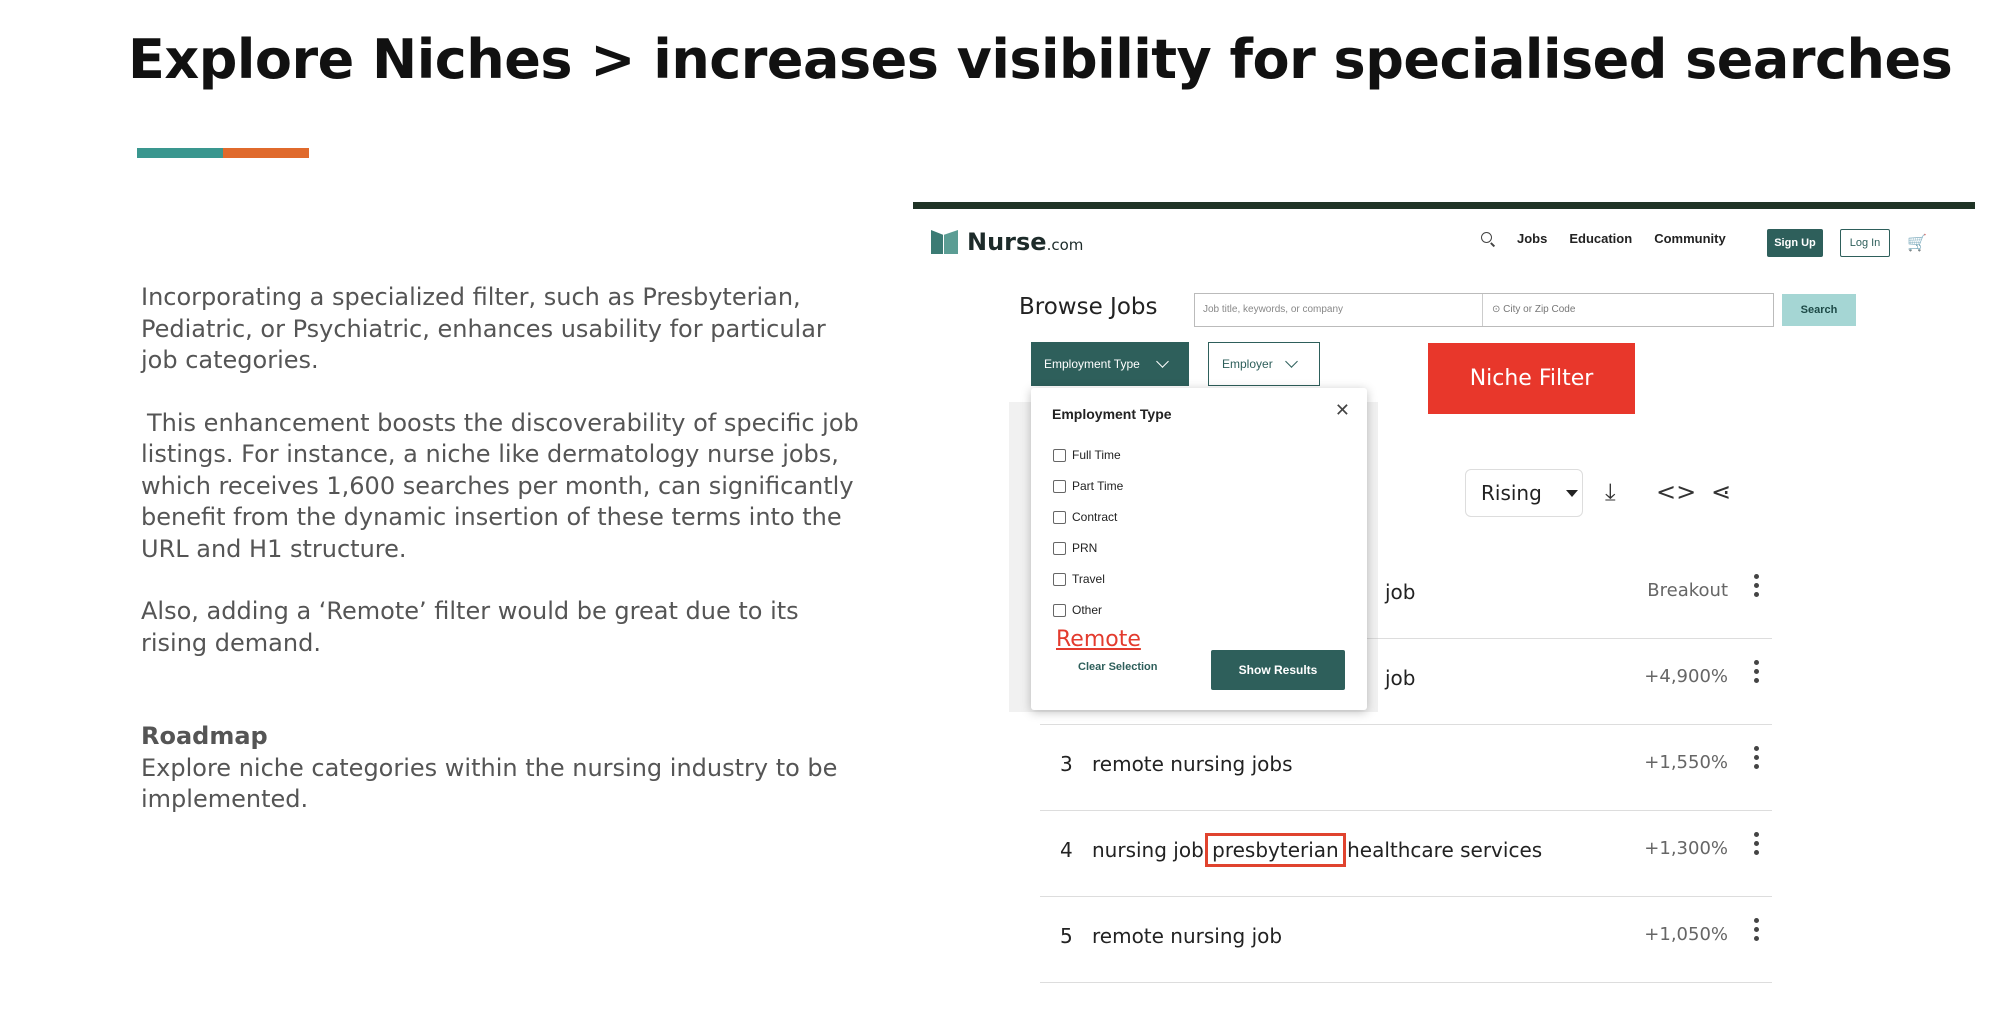 The width and height of the screenshot is (1999, 1029). Describe the element at coordinates (204, 736) in the screenshot. I see `roadmap-heading: Roadmap` at that location.